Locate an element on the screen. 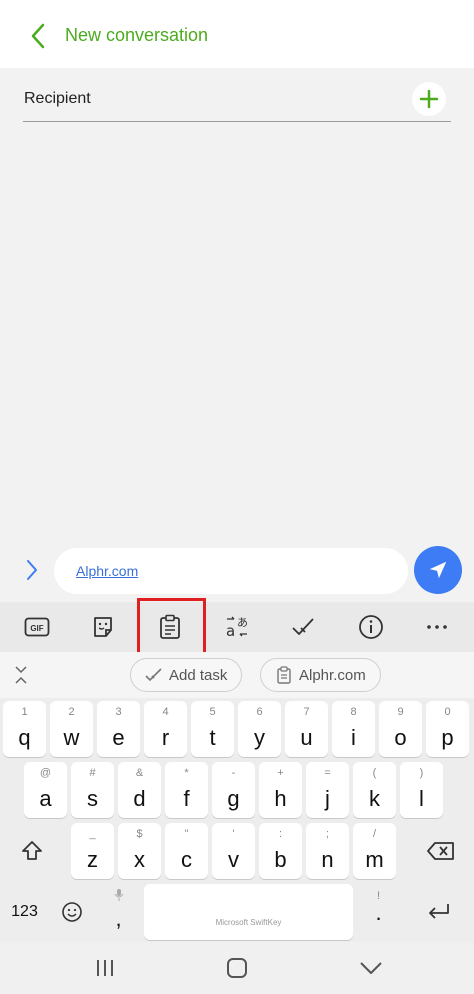 This screenshot has width=474, height=994. home-button is located at coordinates (237, 968).